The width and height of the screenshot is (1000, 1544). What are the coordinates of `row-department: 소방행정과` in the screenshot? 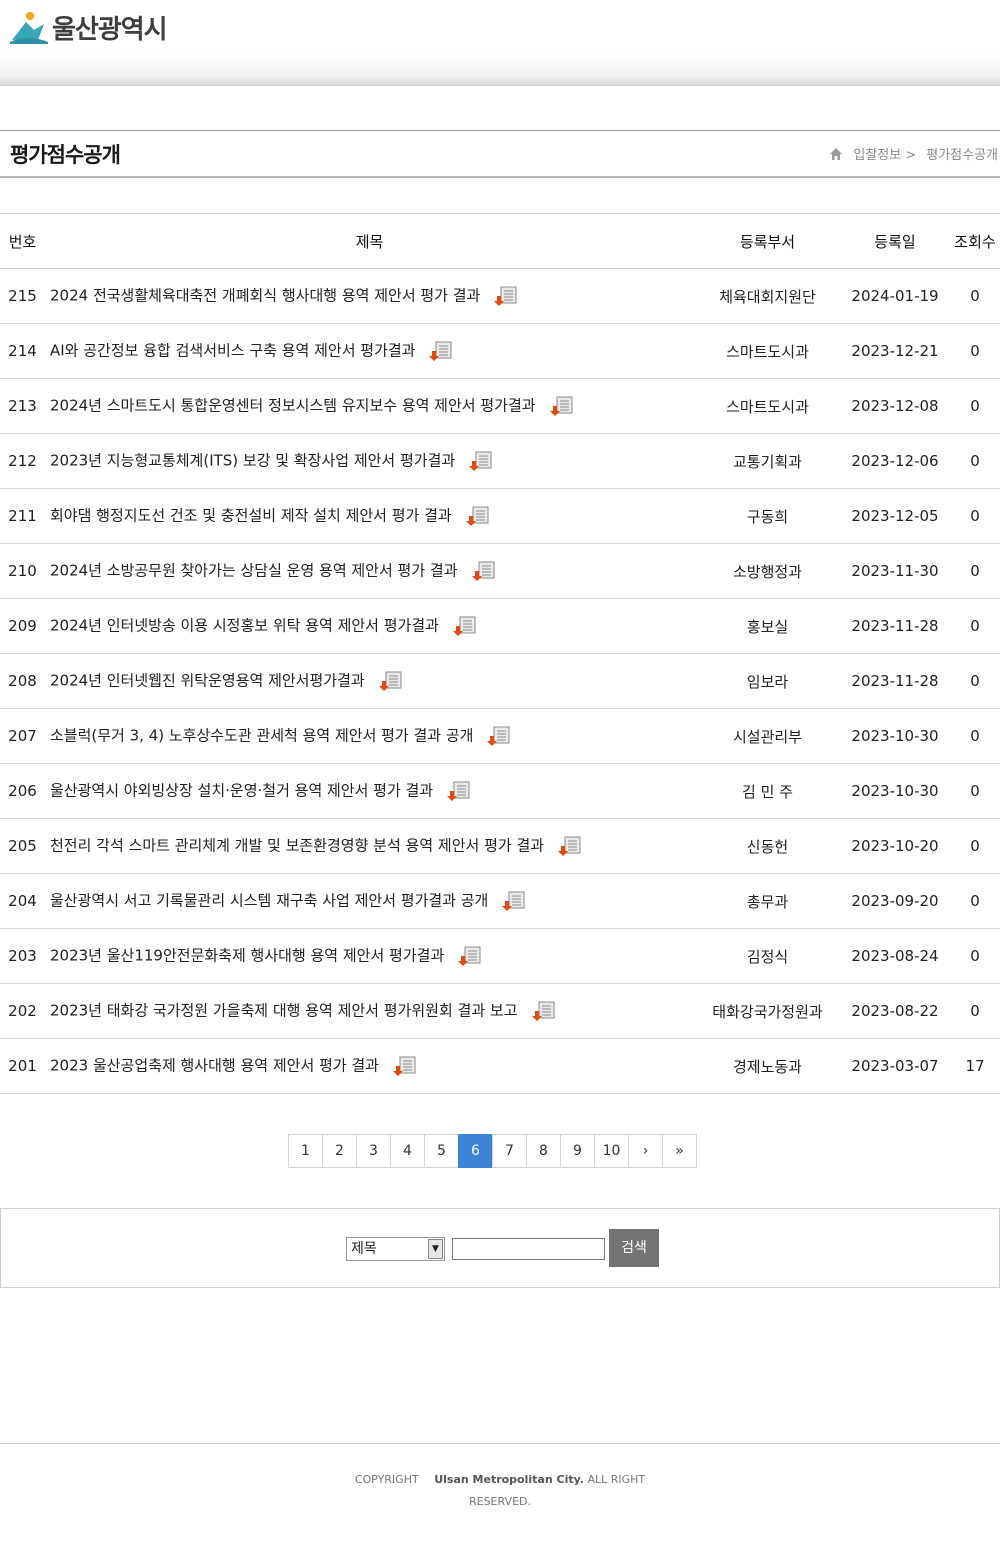 It's located at (767, 571).